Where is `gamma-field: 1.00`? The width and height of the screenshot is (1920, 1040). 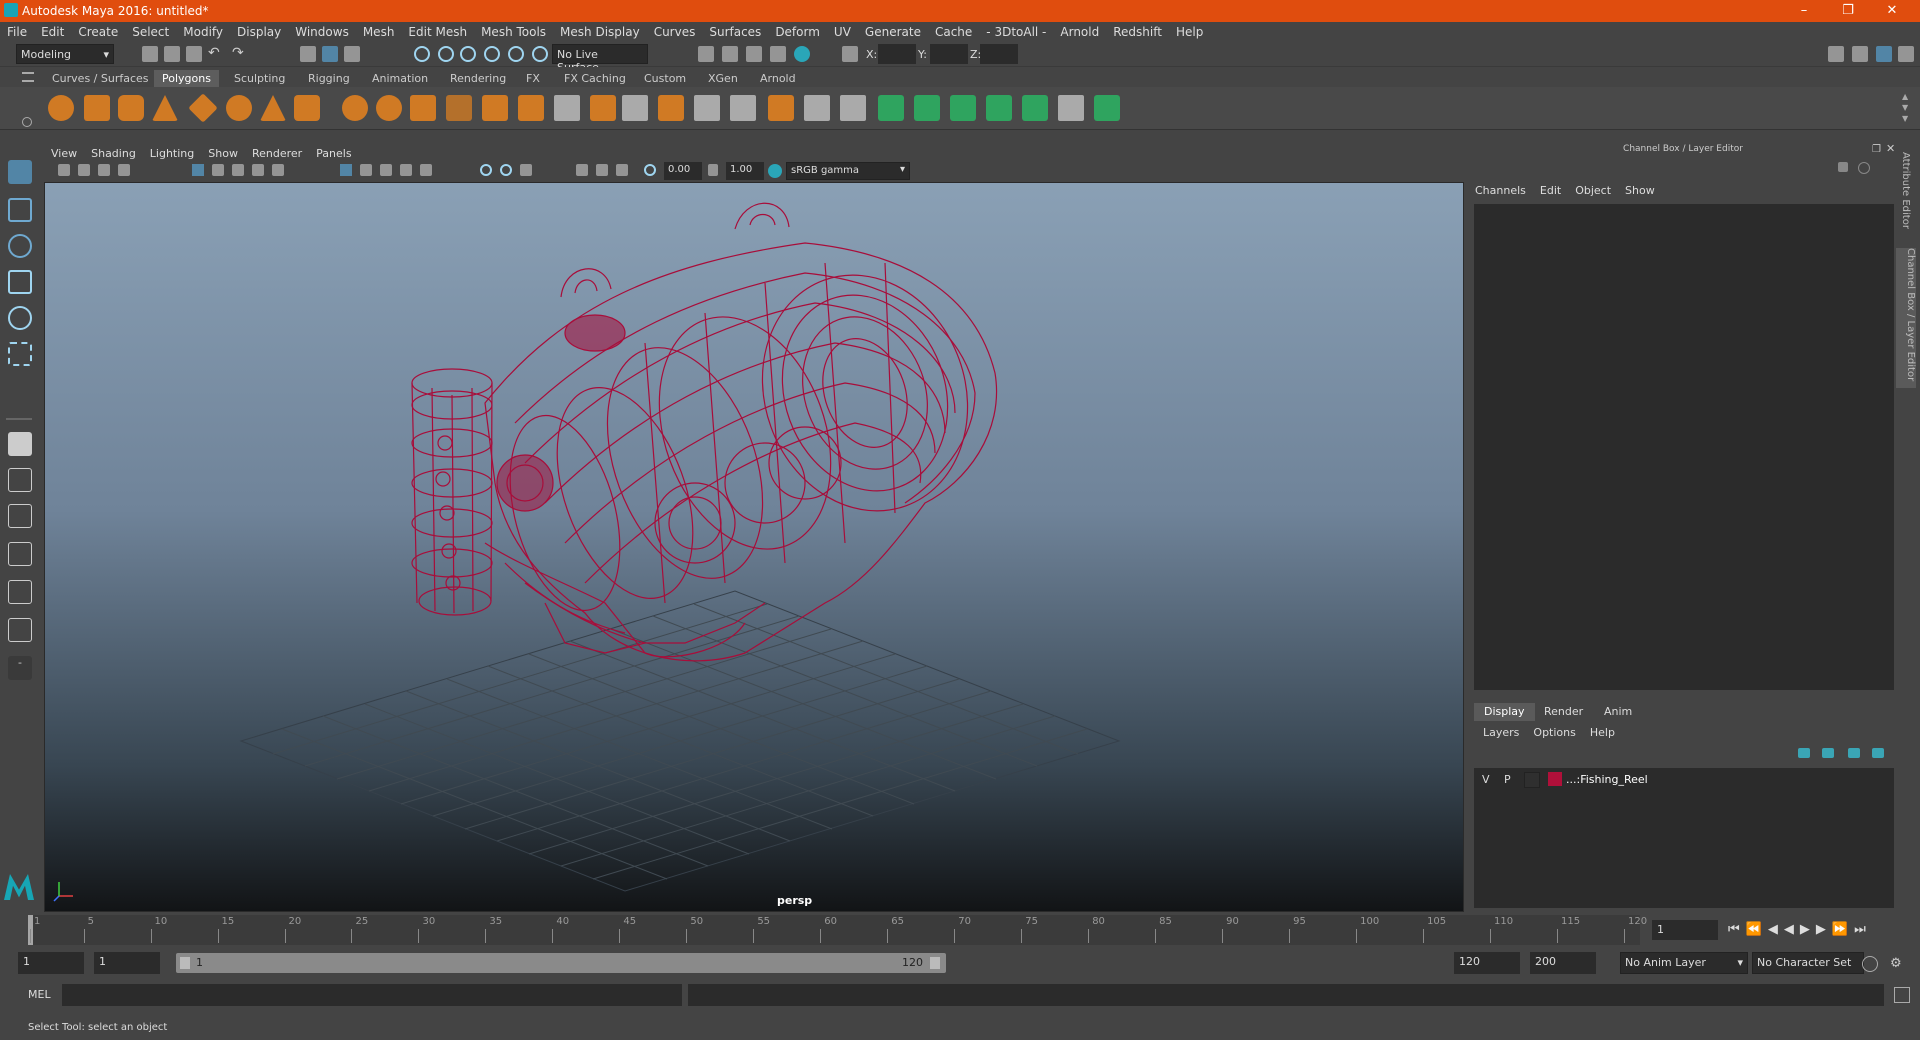
gamma-field: 1.00 is located at coordinates (745, 171).